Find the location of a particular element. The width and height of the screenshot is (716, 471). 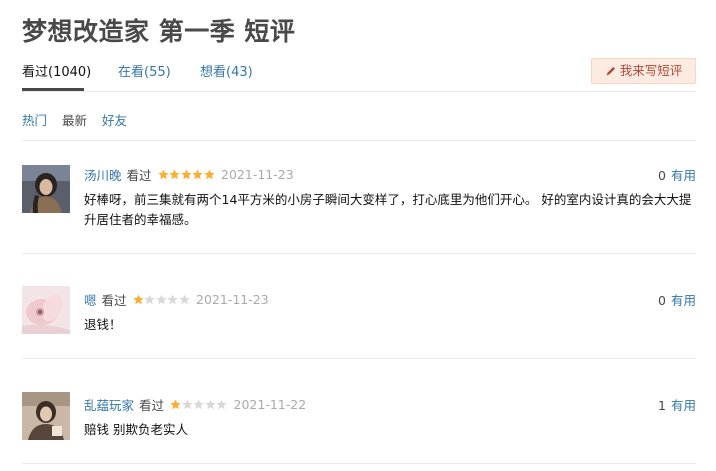

review-content: 赔钱 别欺负老实人 is located at coordinates (136, 429).